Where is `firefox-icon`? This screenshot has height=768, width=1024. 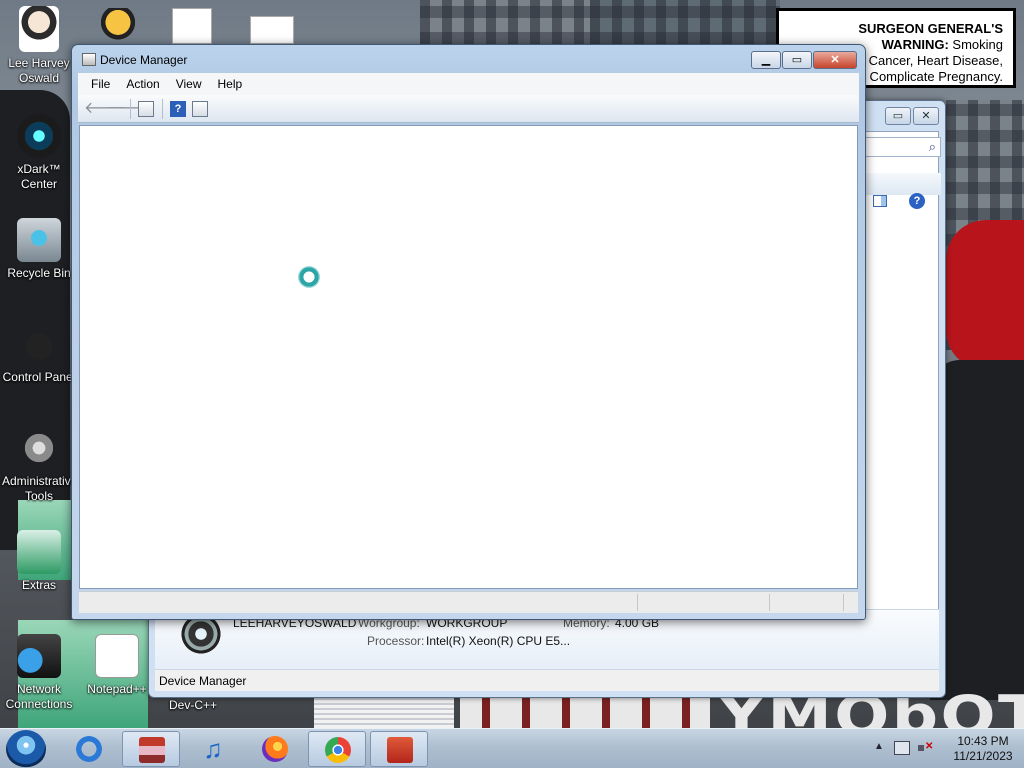 firefox-icon is located at coordinates (275, 749).